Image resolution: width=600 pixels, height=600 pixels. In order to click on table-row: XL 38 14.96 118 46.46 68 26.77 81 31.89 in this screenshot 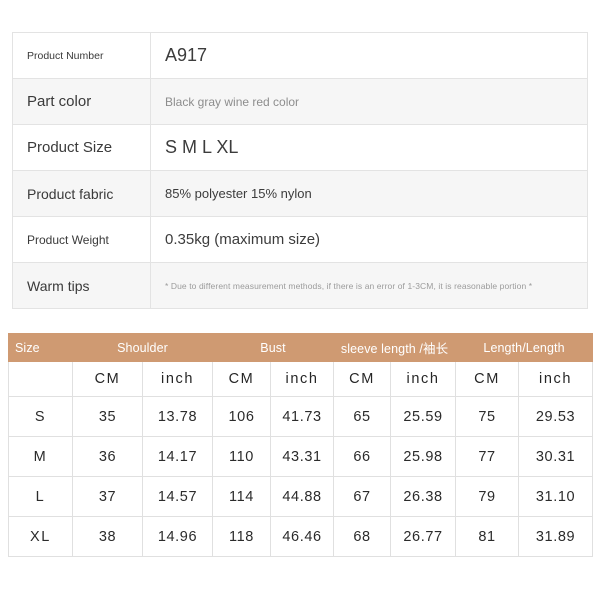, I will do `click(301, 536)`.